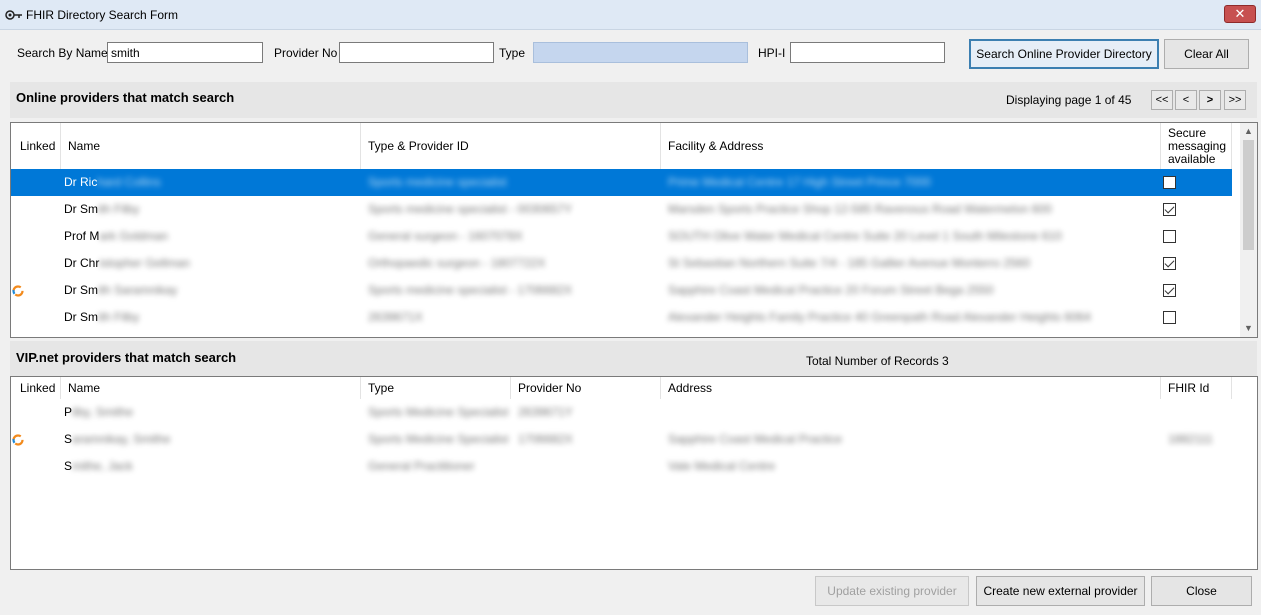 Image resolution: width=1261 pixels, height=615 pixels. What do you see at coordinates (1196, 146) in the screenshot?
I see `col-secure-messaging: Secure messaging available` at bounding box center [1196, 146].